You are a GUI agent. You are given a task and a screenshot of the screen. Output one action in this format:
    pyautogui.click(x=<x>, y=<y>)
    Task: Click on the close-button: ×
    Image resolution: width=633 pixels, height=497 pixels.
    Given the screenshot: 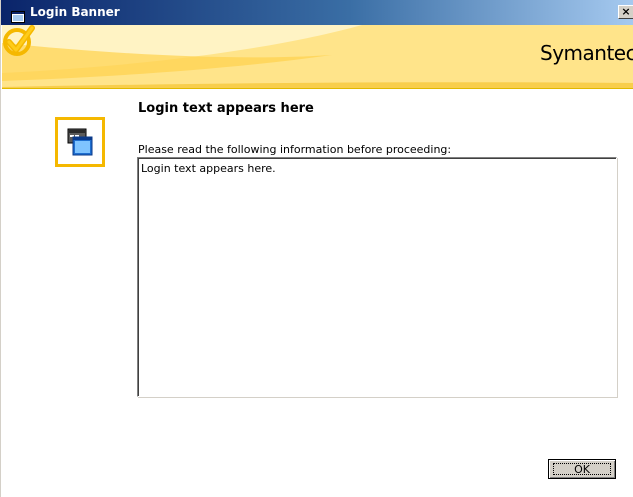 What is the action you would take?
    pyautogui.click(x=625, y=12)
    